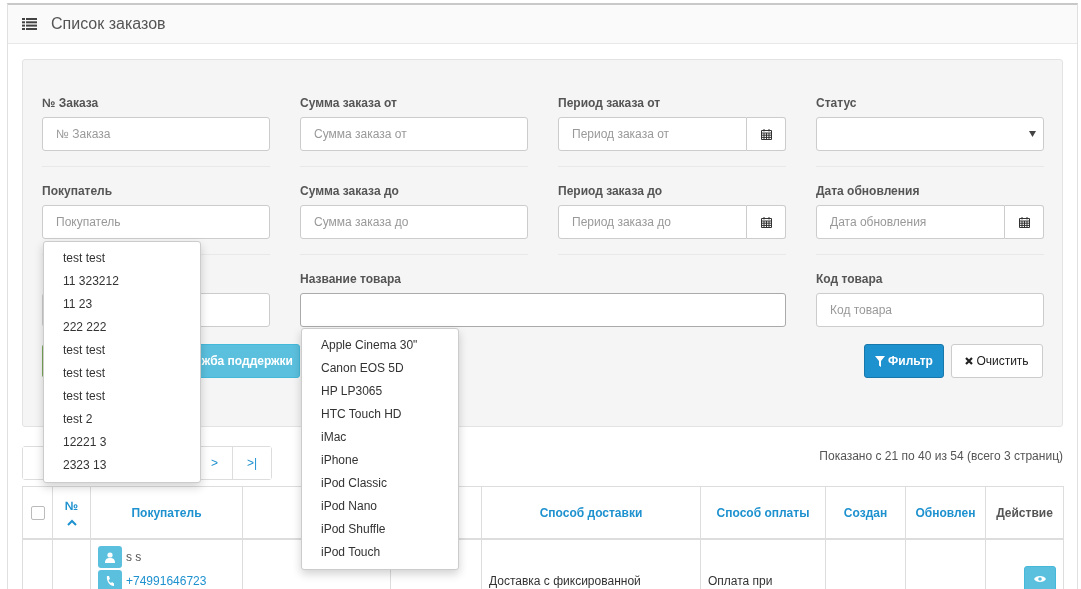 The image size is (1081, 589). Describe the element at coordinates (71, 506) in the screenshot. I see `column-header: №` at that location.